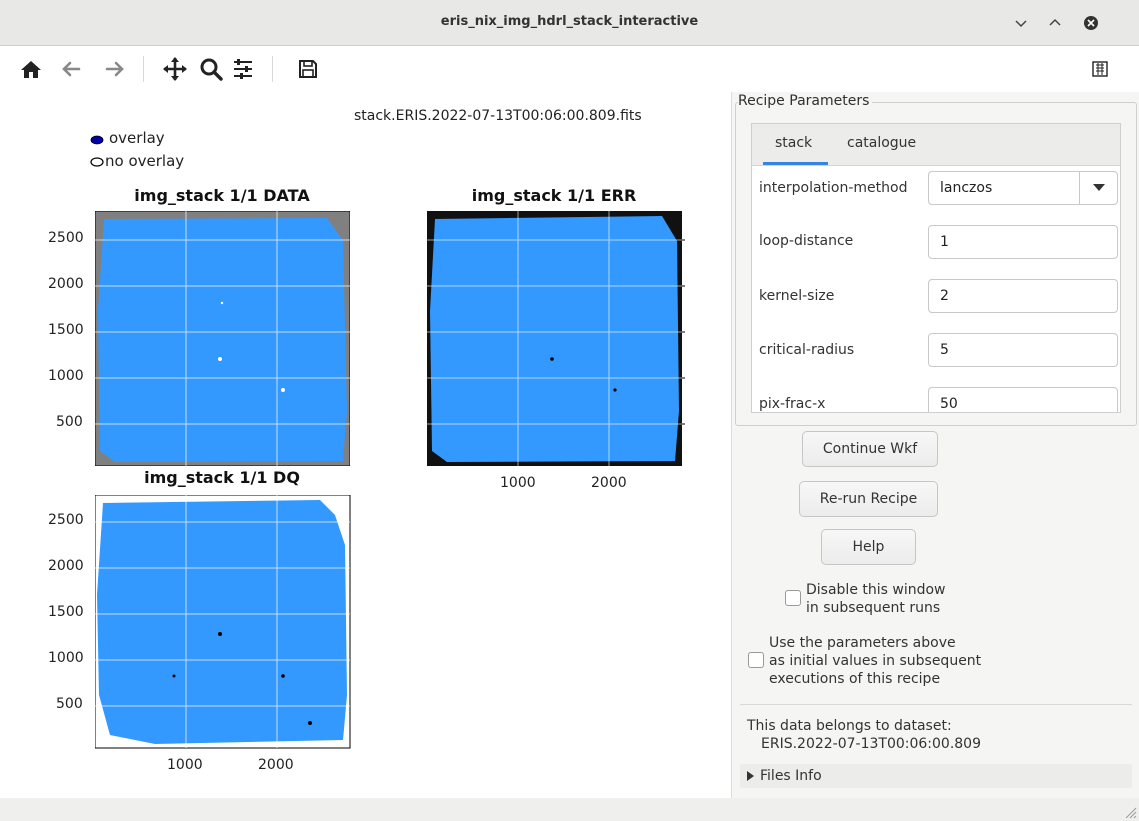  I want to click on rerun-recipe-button: Re-run Recipe, so click(868, 499).